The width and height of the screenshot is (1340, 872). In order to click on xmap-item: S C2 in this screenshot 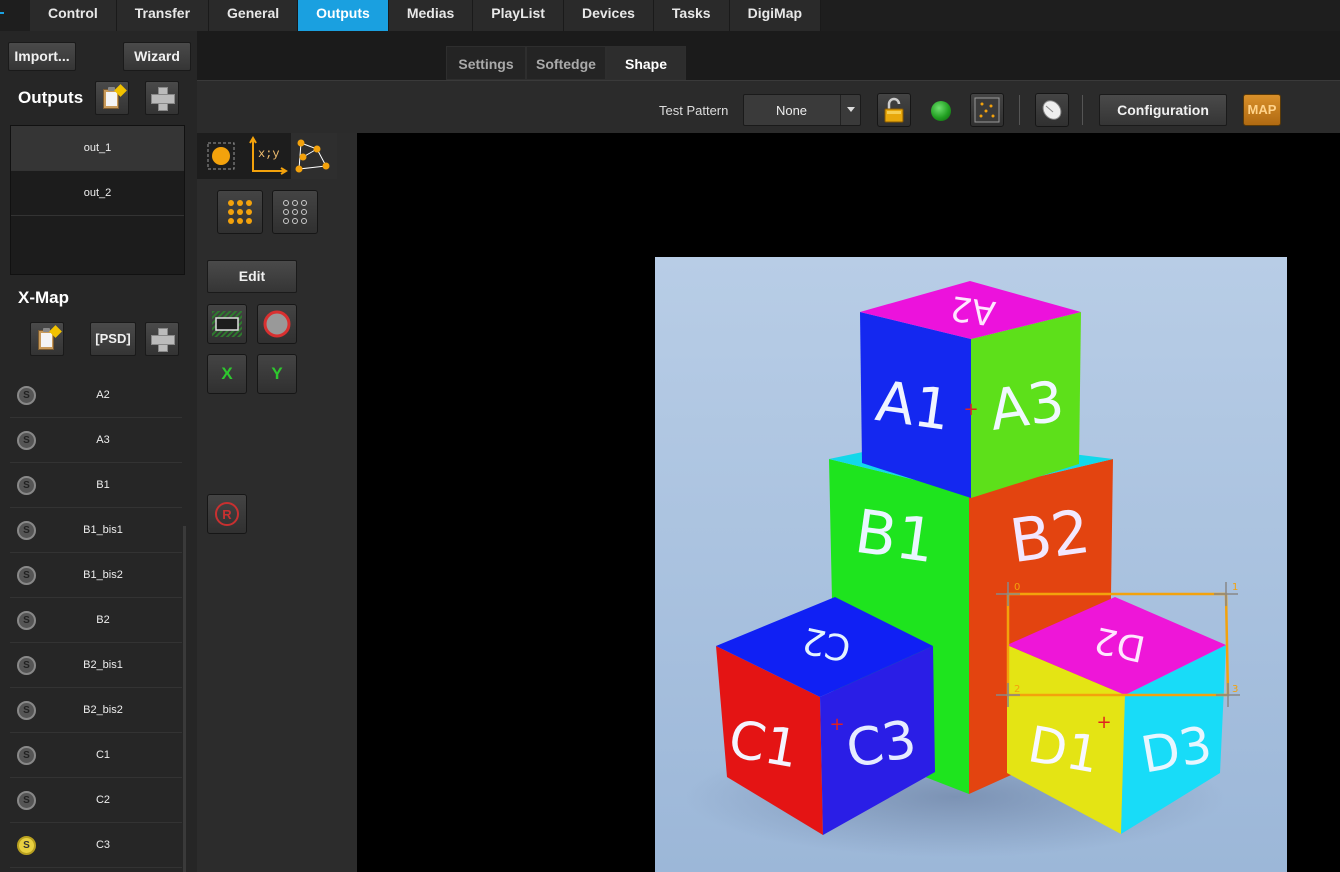, I will do `click(96, 800)`.